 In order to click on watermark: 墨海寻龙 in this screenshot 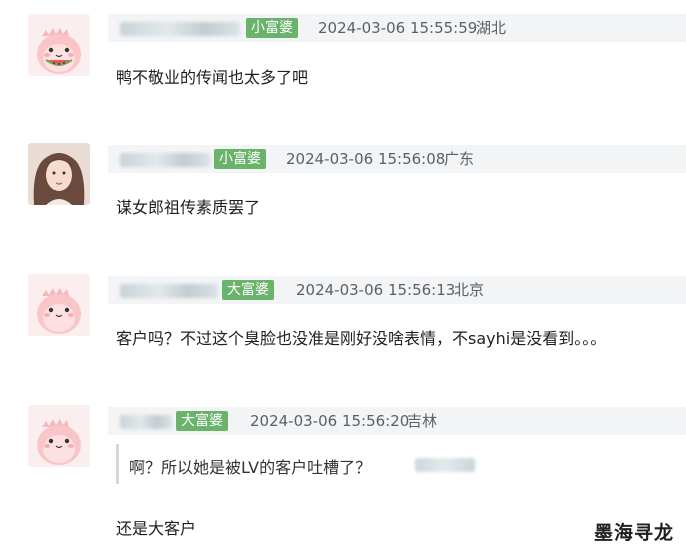, I will do `click(633, 533)`.